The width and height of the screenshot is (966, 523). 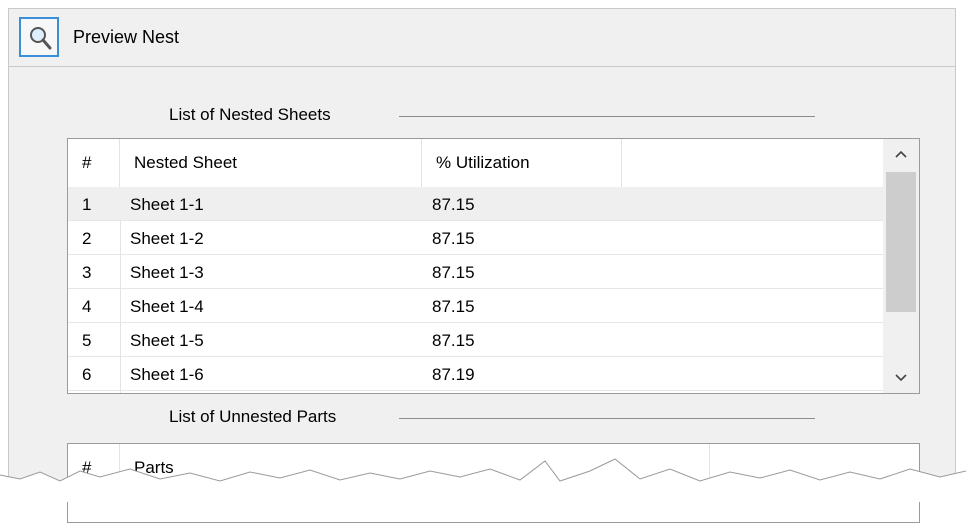 I want to click on row-number: 4, so click(x=87, y=306).